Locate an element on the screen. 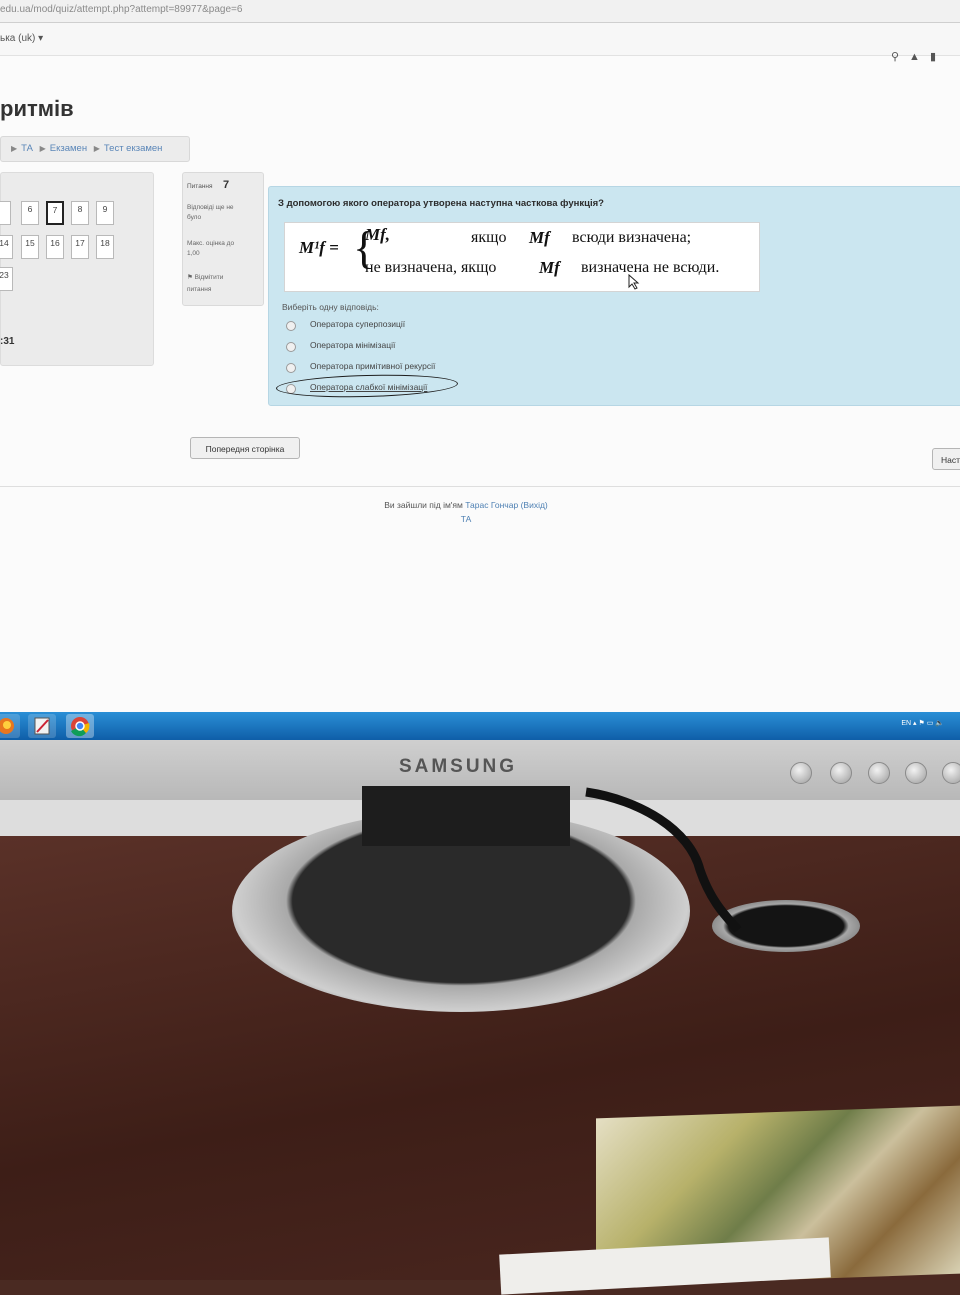 This screenshot has height=1295, width=960. footer-divider is located at coordinates (480, 486).